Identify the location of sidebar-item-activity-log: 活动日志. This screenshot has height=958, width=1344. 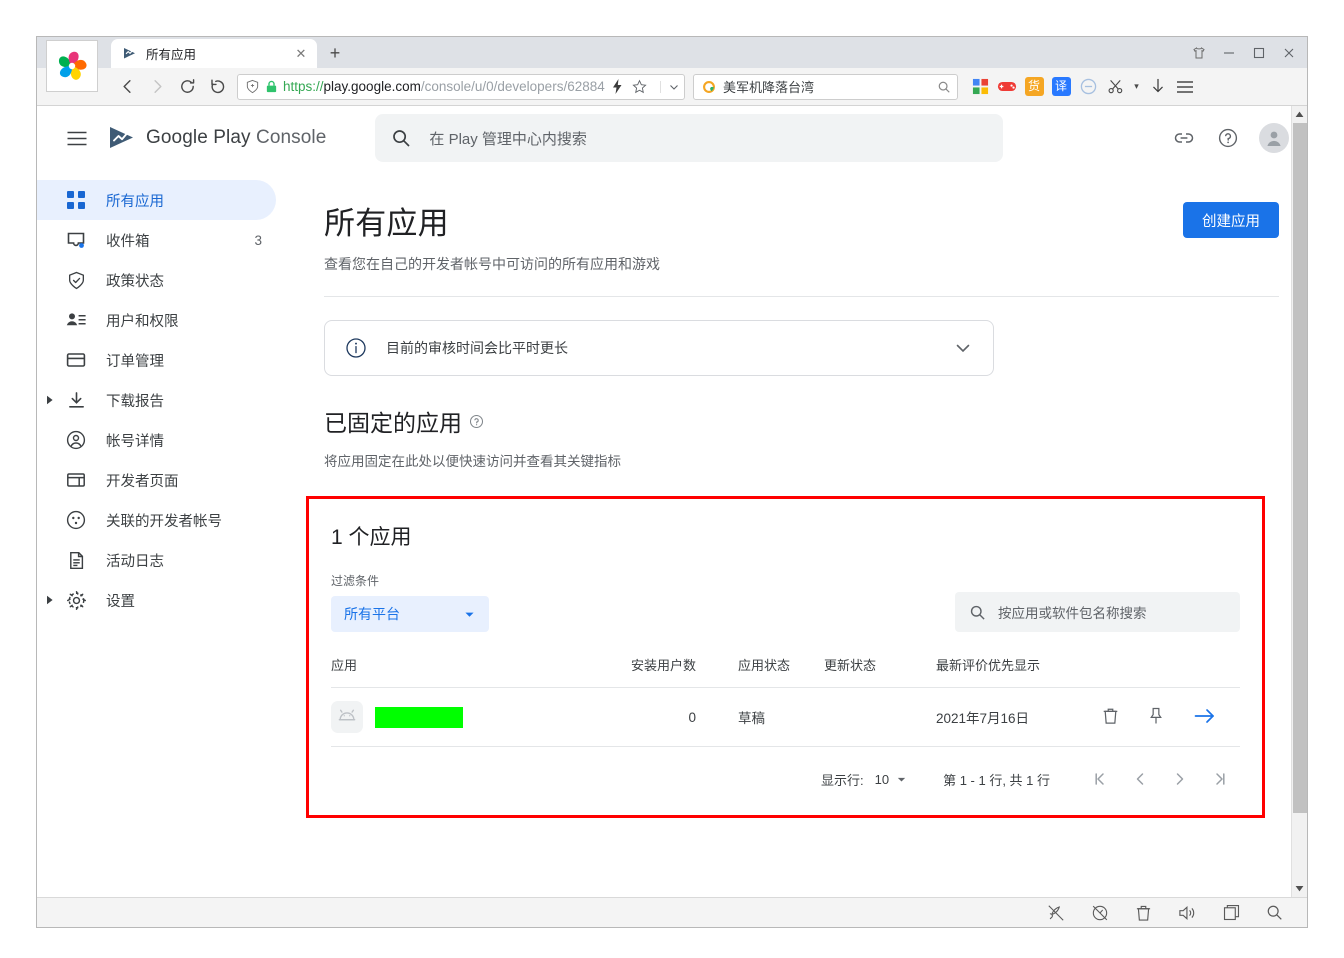
(156, 560).